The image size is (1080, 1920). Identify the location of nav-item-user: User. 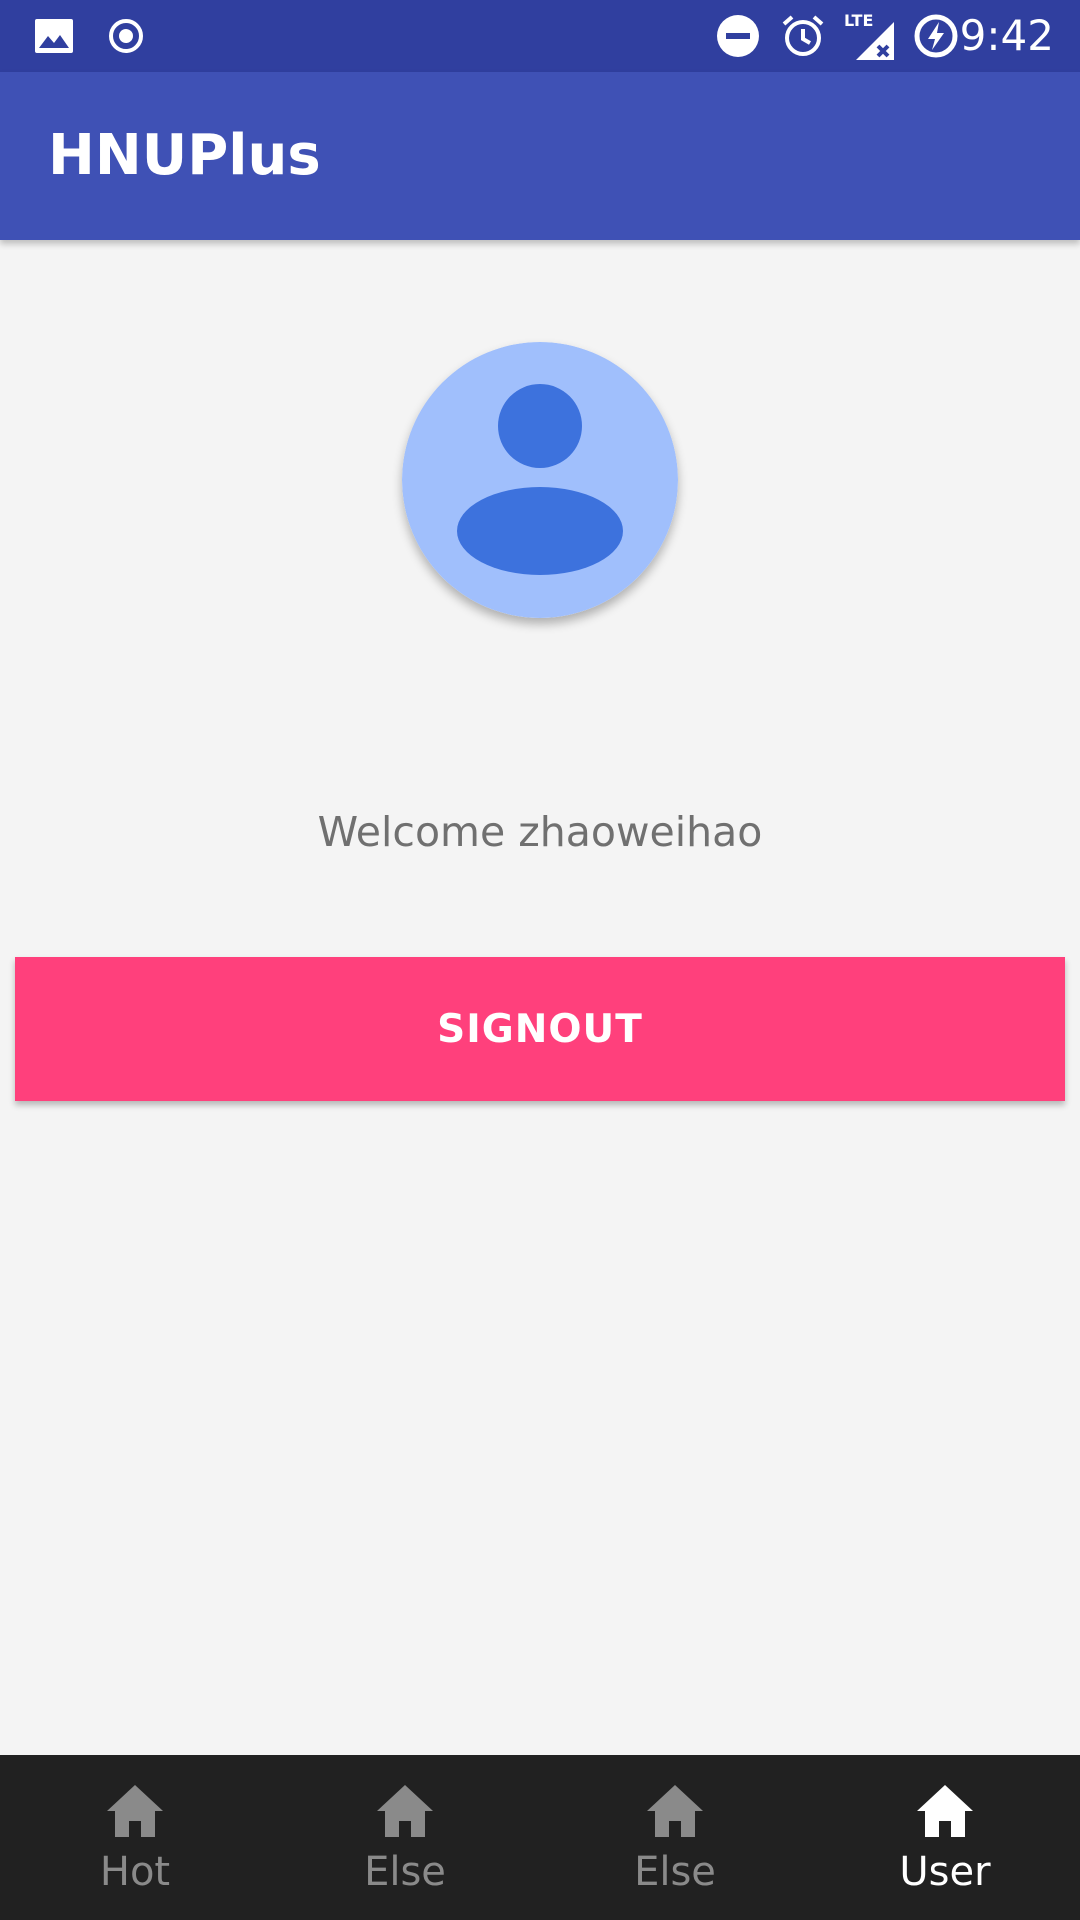
(945, 1837).